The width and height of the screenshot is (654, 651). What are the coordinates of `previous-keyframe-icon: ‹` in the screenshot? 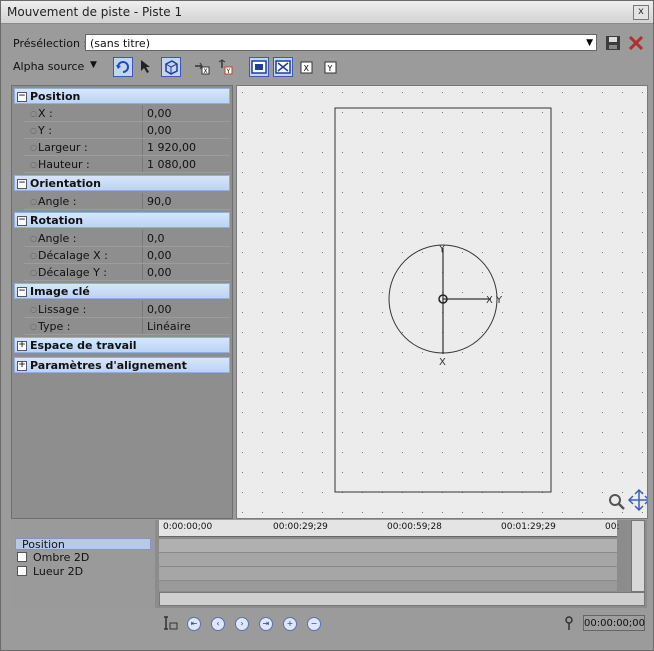 It's located at (218, 624).